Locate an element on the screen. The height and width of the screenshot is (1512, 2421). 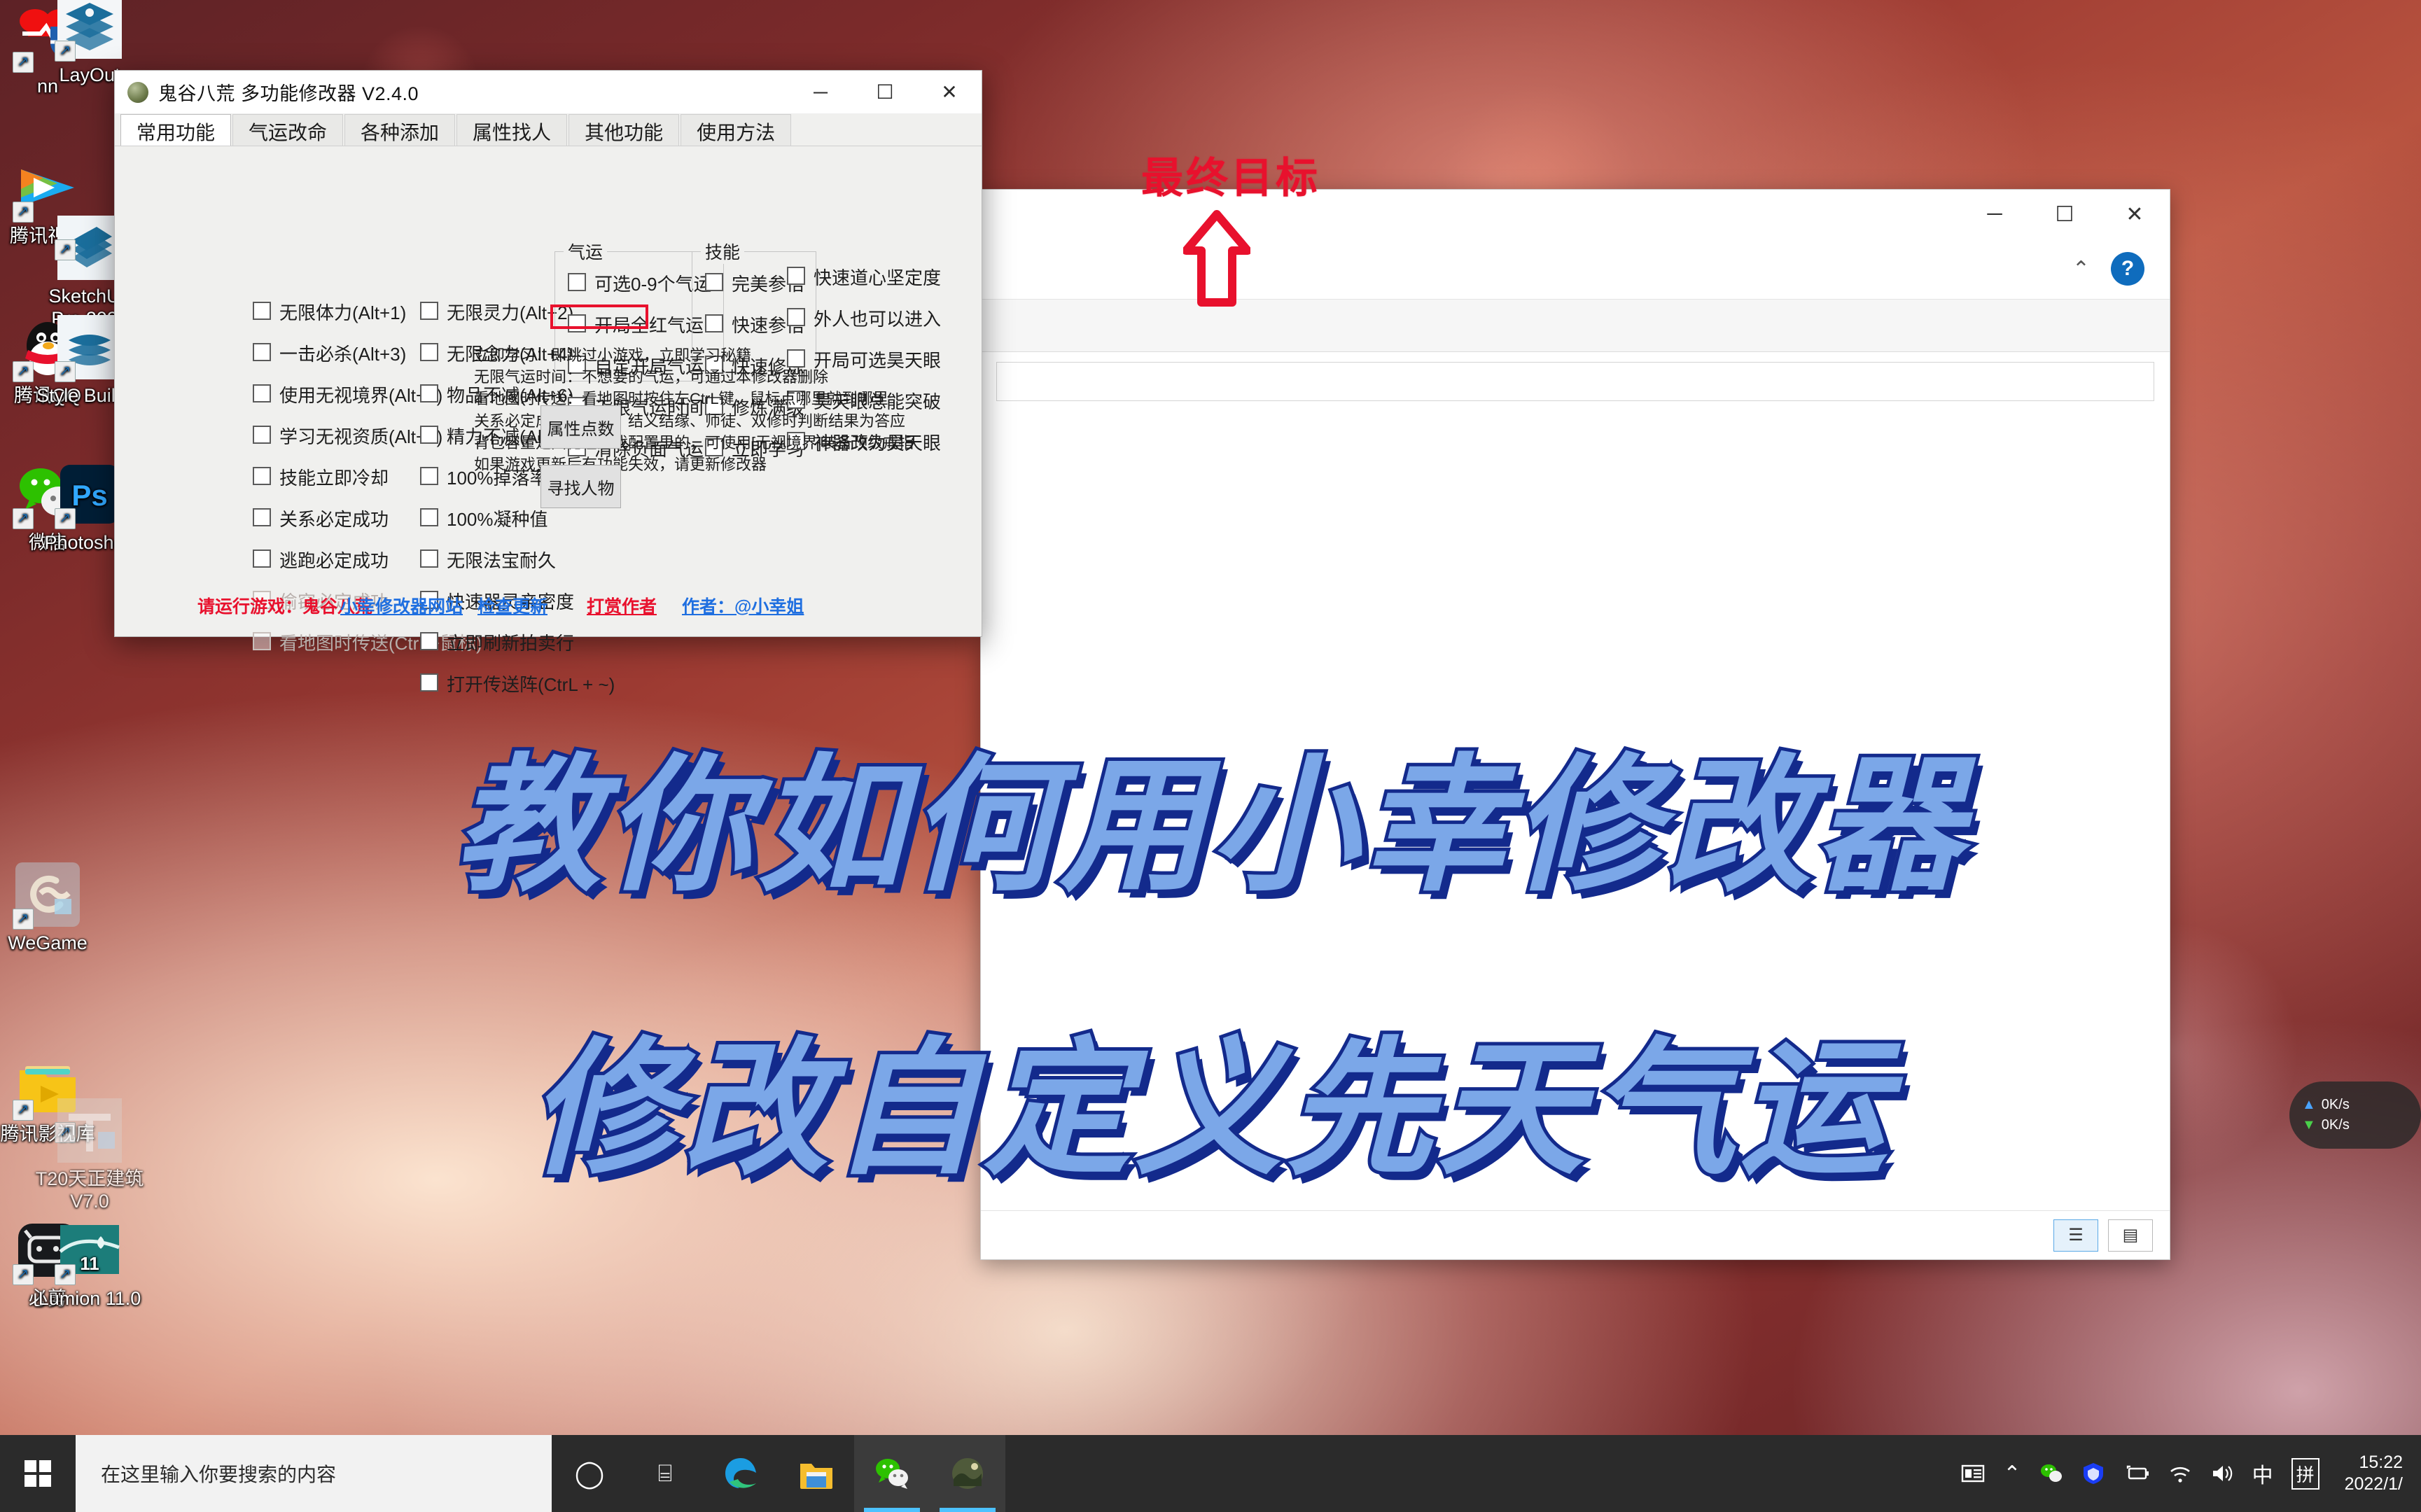
checkbox-open-teleport-array: 打开传送阵(CtrL + ~) is located at coordinates (518, 683).